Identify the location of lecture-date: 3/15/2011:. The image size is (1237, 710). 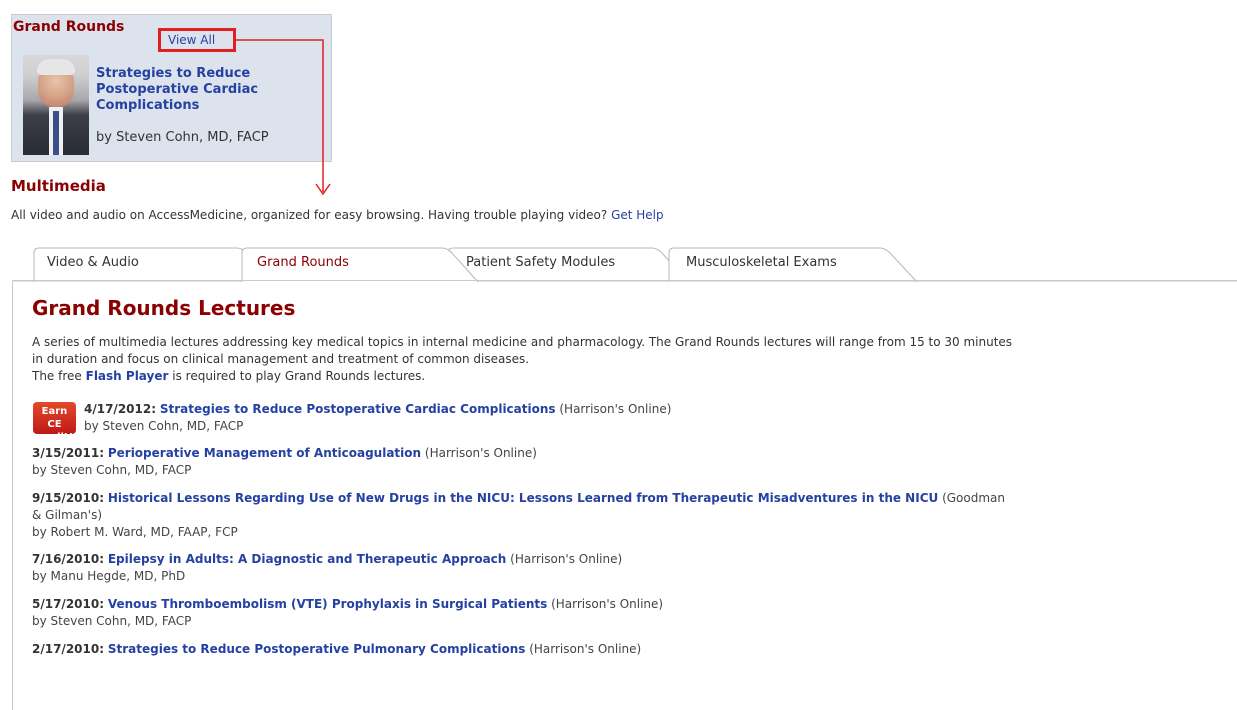
(68, 453).